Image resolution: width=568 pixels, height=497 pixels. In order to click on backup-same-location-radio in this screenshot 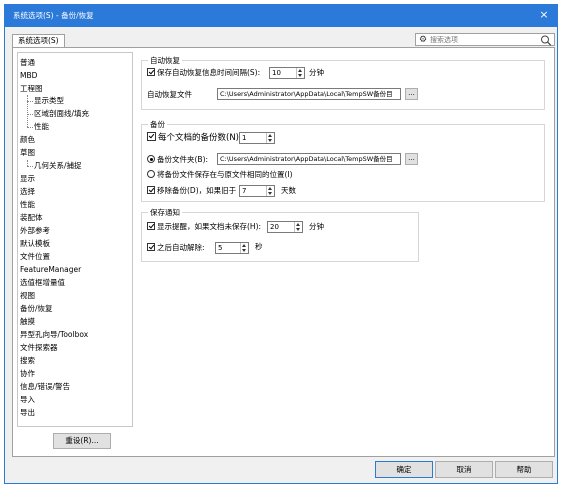, I will do `click(151, 174)`.